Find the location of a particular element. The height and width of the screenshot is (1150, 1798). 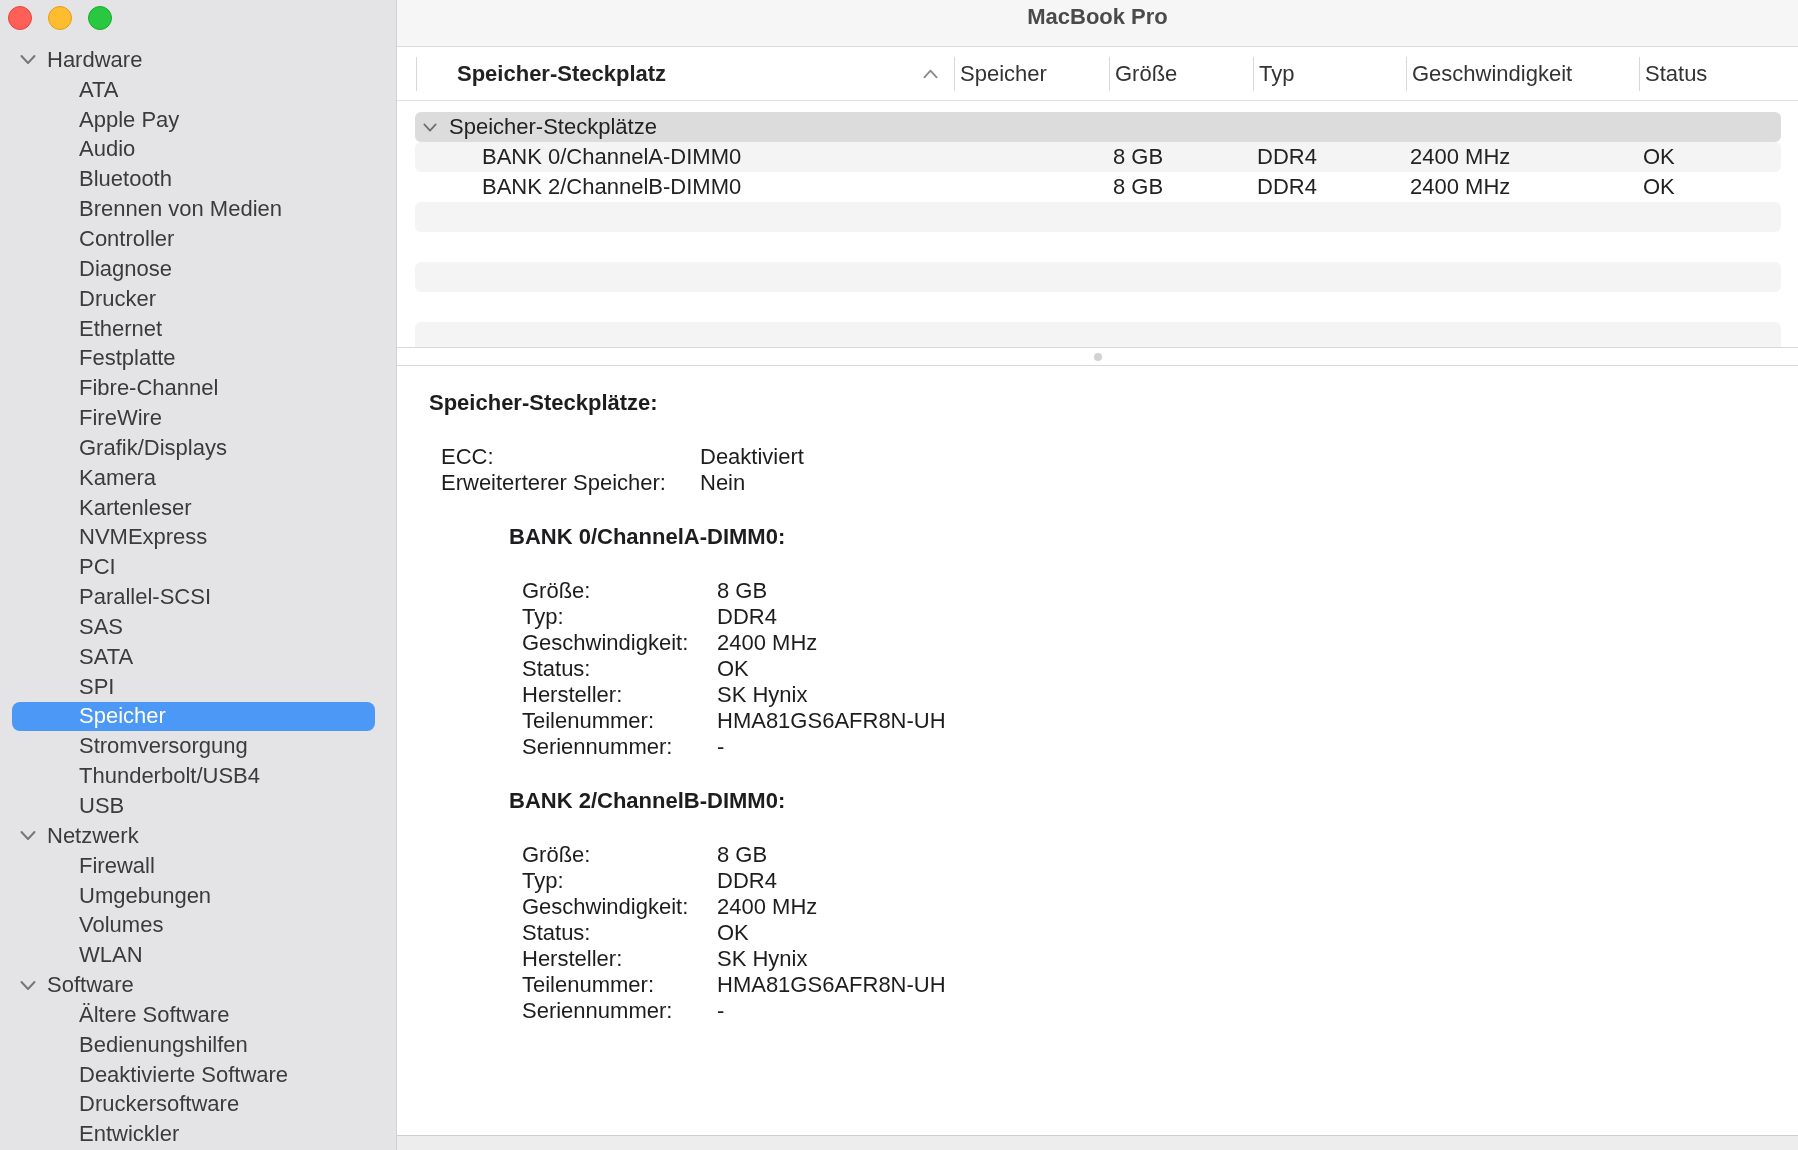

sidebar-item: Parallel-SCSI is located at coordinates (193, 597).